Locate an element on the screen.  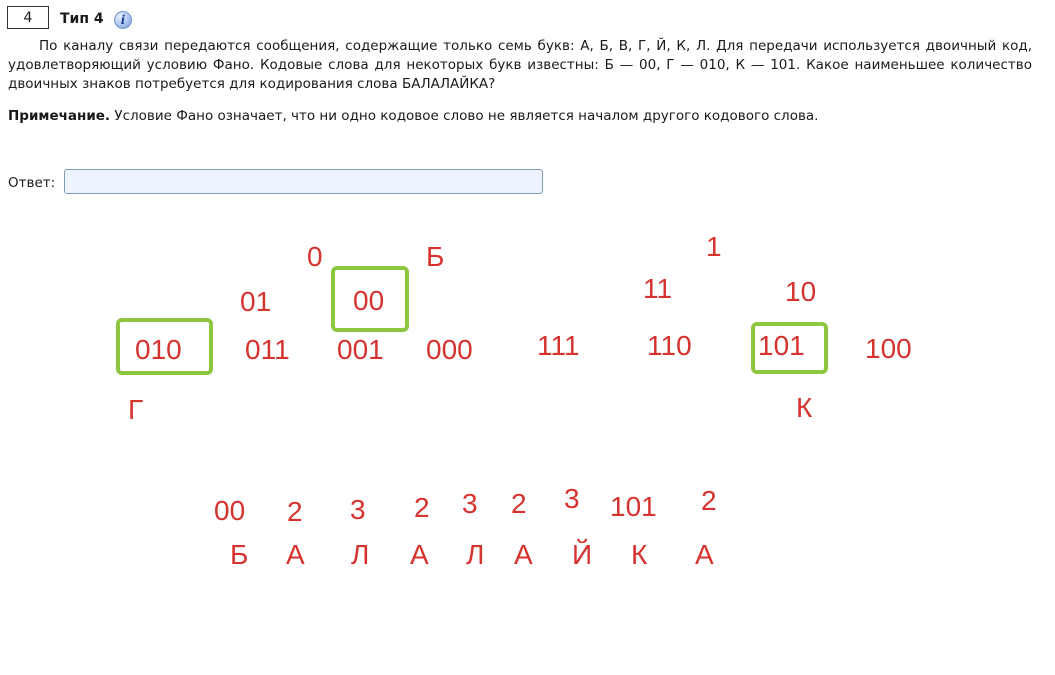
word-letter-2: Л is located at coordinates (360, 554).